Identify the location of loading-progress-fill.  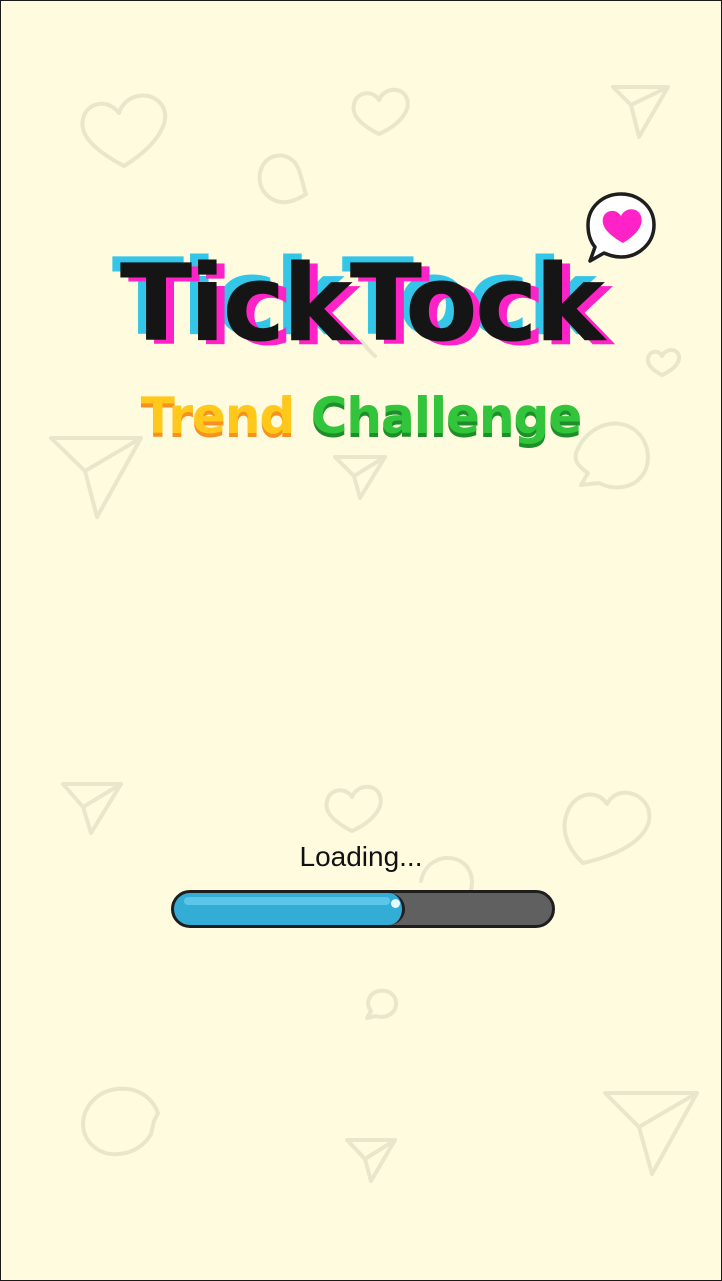
(289, 909).